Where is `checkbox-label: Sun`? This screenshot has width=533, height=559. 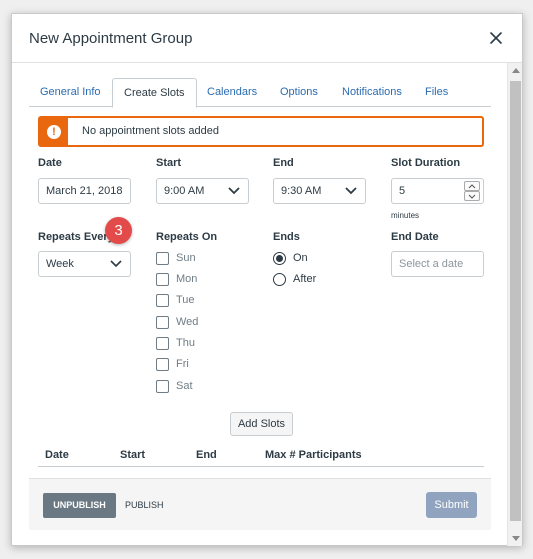 checkbox-label: Sun is located at coordinates (186, 258).